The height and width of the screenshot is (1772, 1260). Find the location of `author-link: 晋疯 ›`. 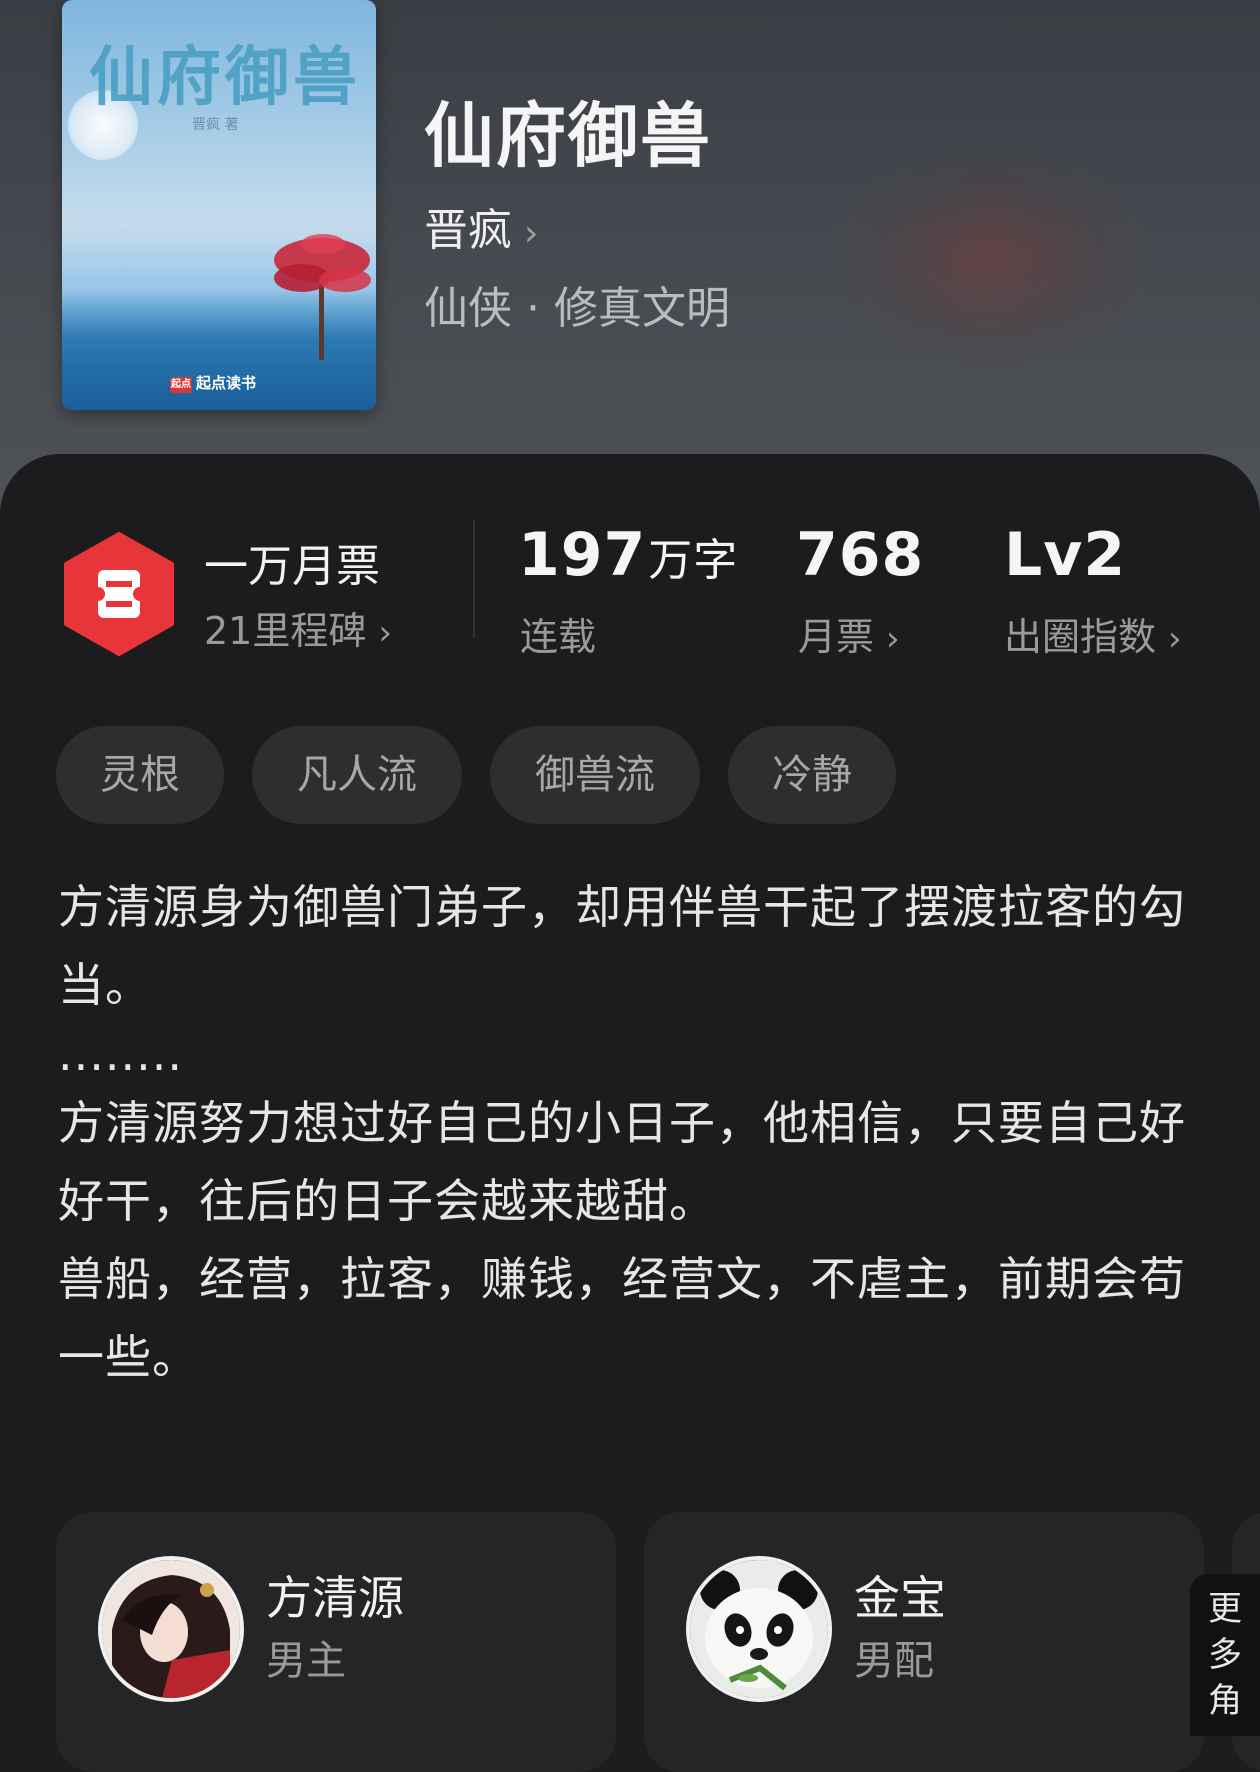

author-link: 晋疯 › is located at coordinates (481, 226).